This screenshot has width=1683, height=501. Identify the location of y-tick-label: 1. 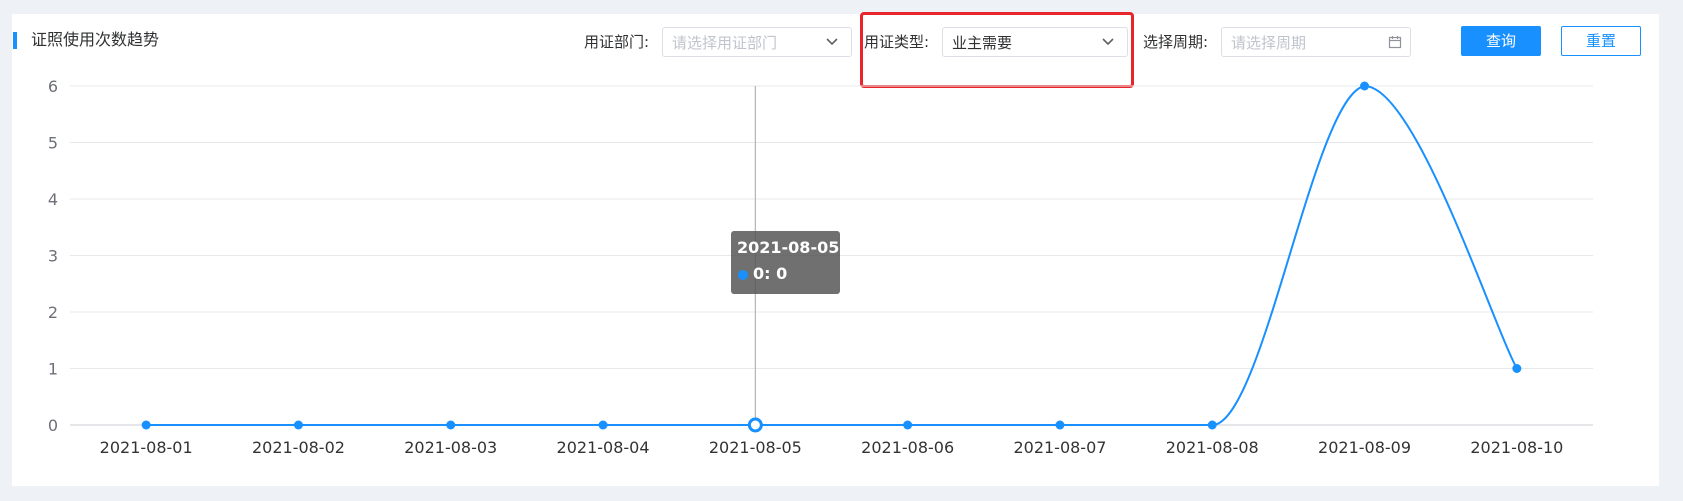
(53, 369).